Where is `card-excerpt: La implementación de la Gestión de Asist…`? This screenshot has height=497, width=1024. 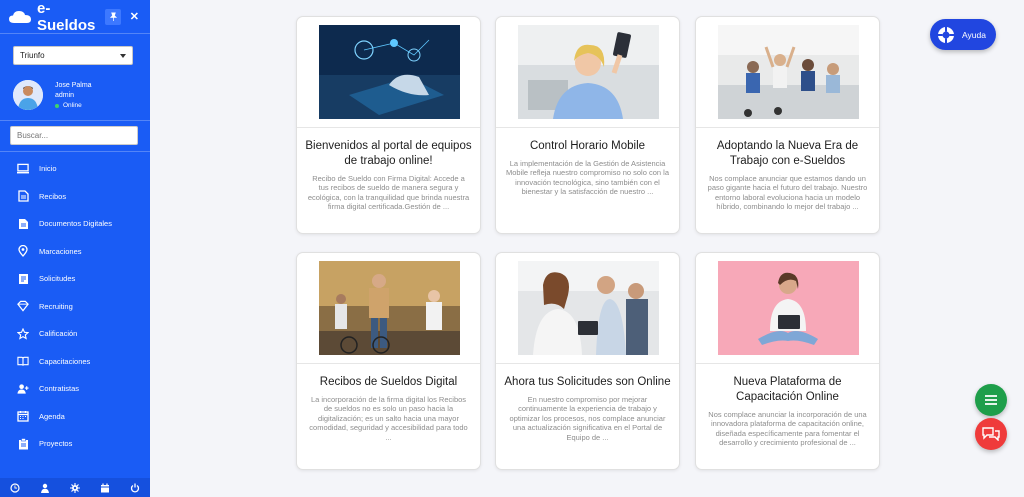
card-excerpt: La implementación de la Gestión de Asist… is located at coordinates (587, 178).